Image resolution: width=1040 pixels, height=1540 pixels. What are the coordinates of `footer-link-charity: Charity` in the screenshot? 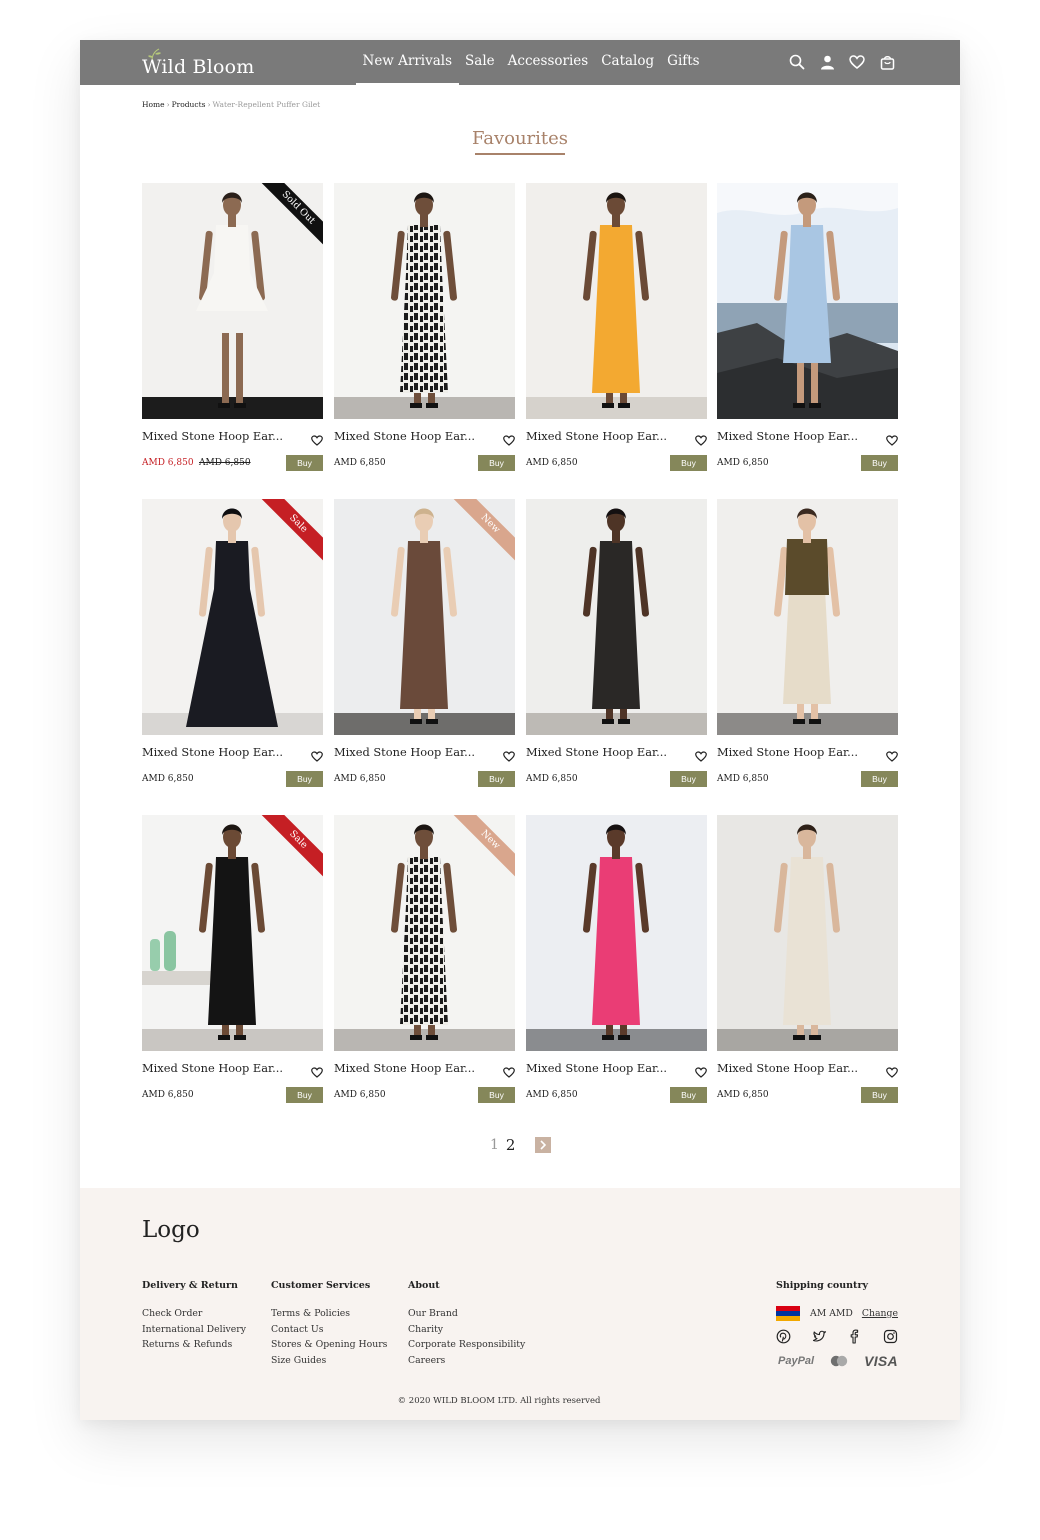 It's located at (466, 1330).